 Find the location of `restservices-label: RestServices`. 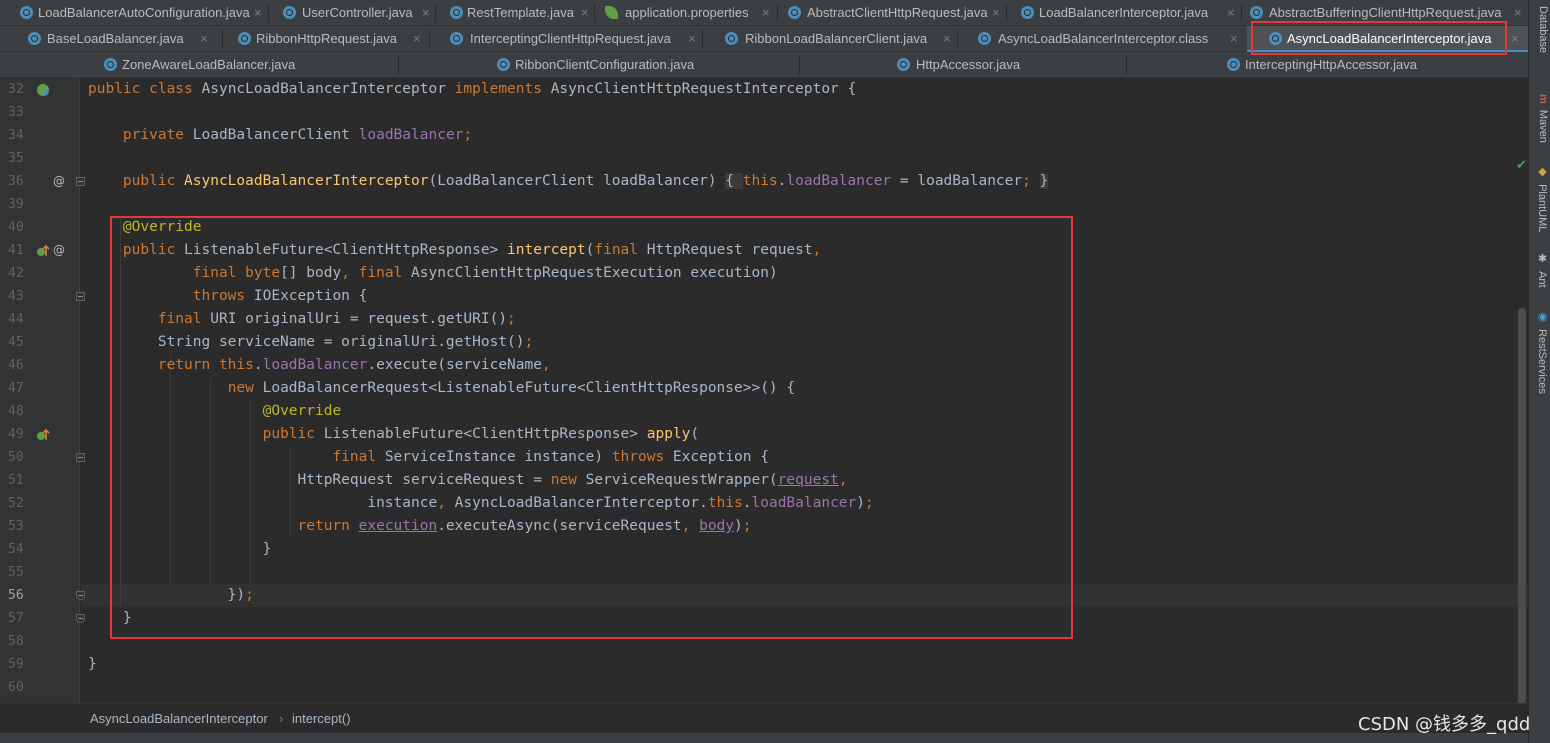

restservices-label: RestServices is located at coordinates (1542, 361).